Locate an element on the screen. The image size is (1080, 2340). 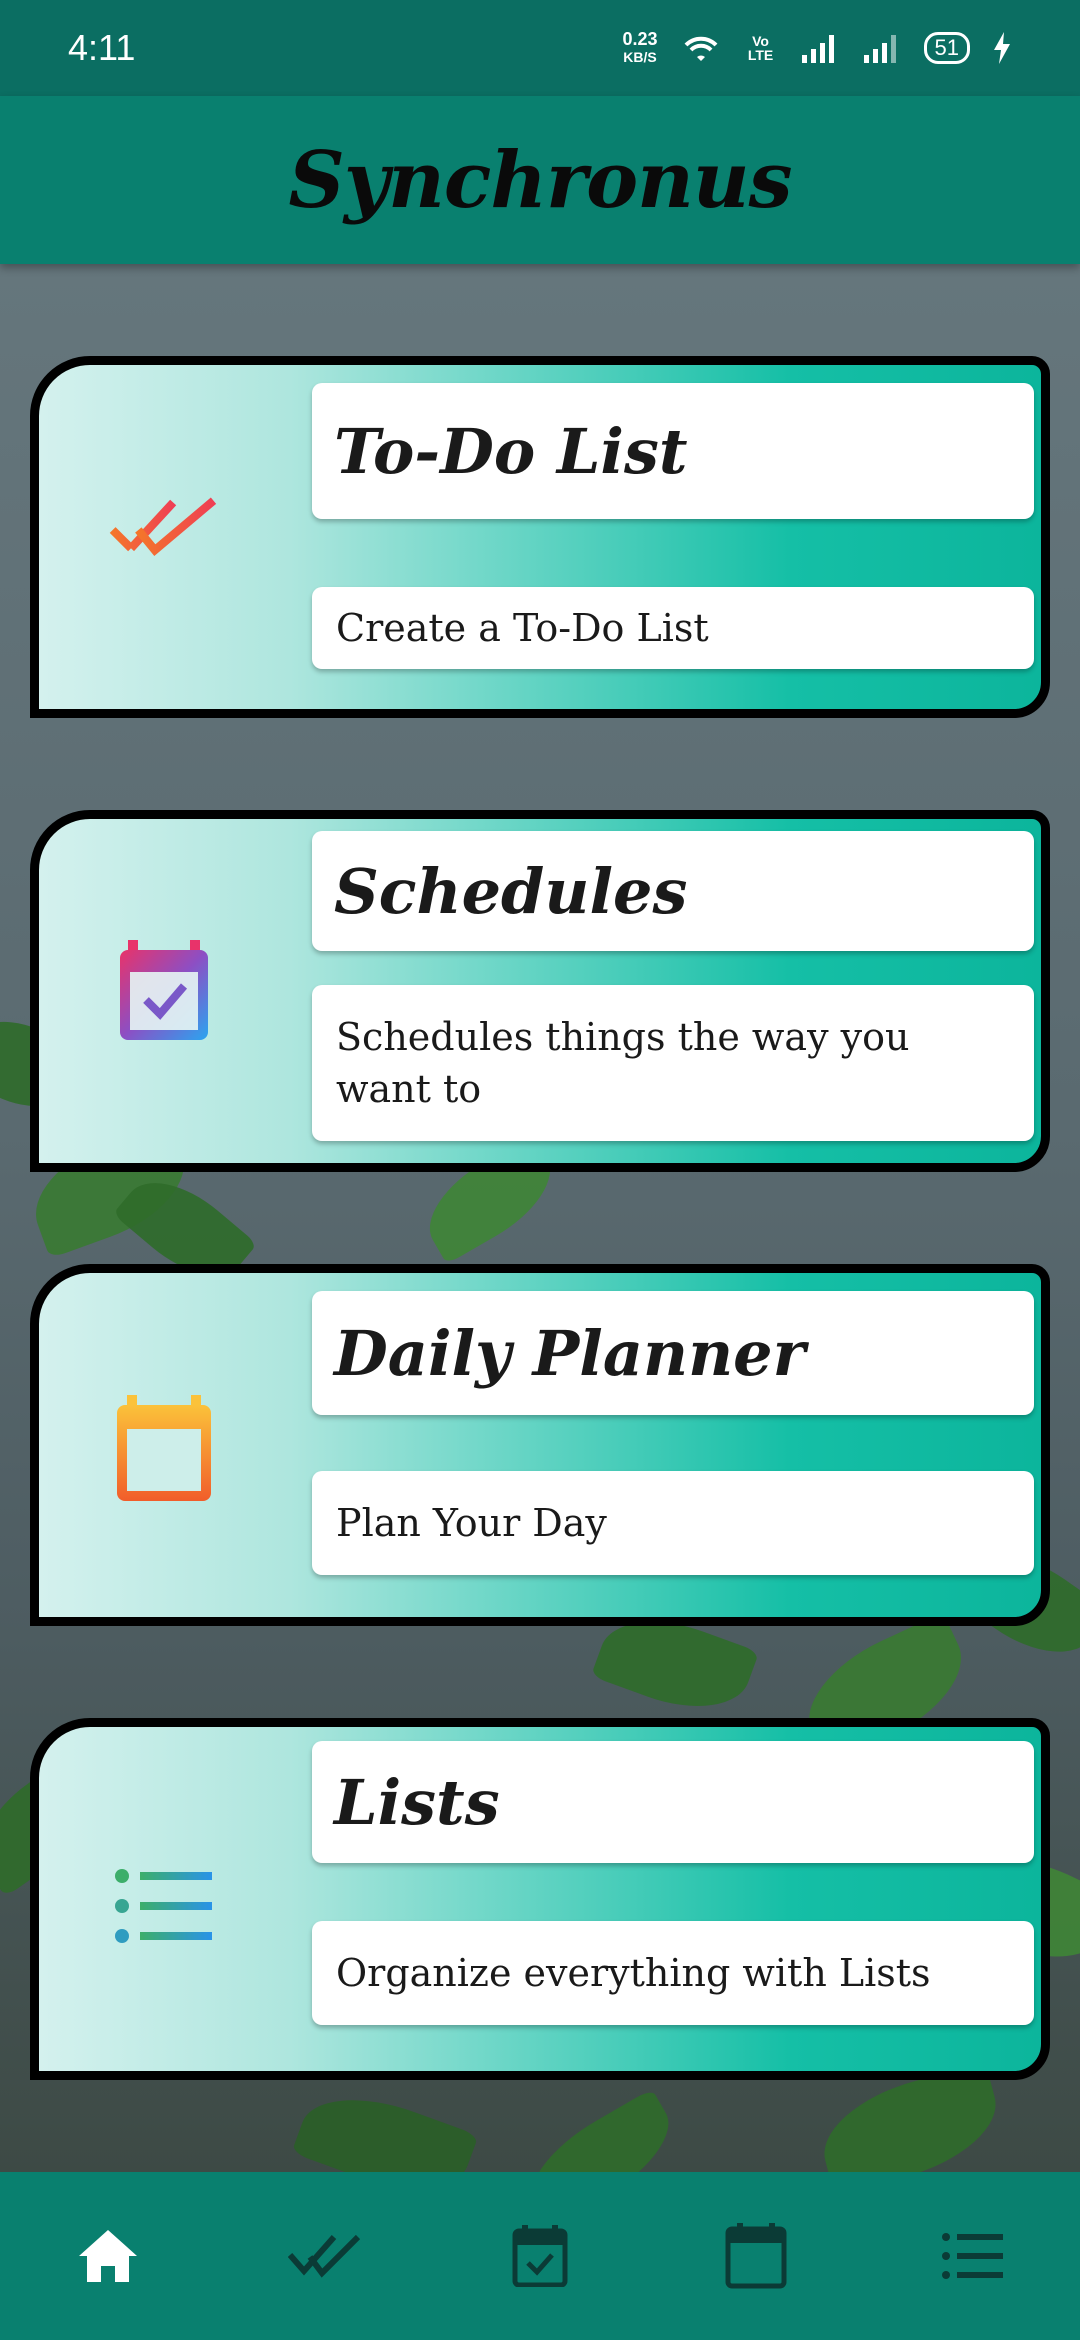
wifi-icon is located at coordinates (700, 48).